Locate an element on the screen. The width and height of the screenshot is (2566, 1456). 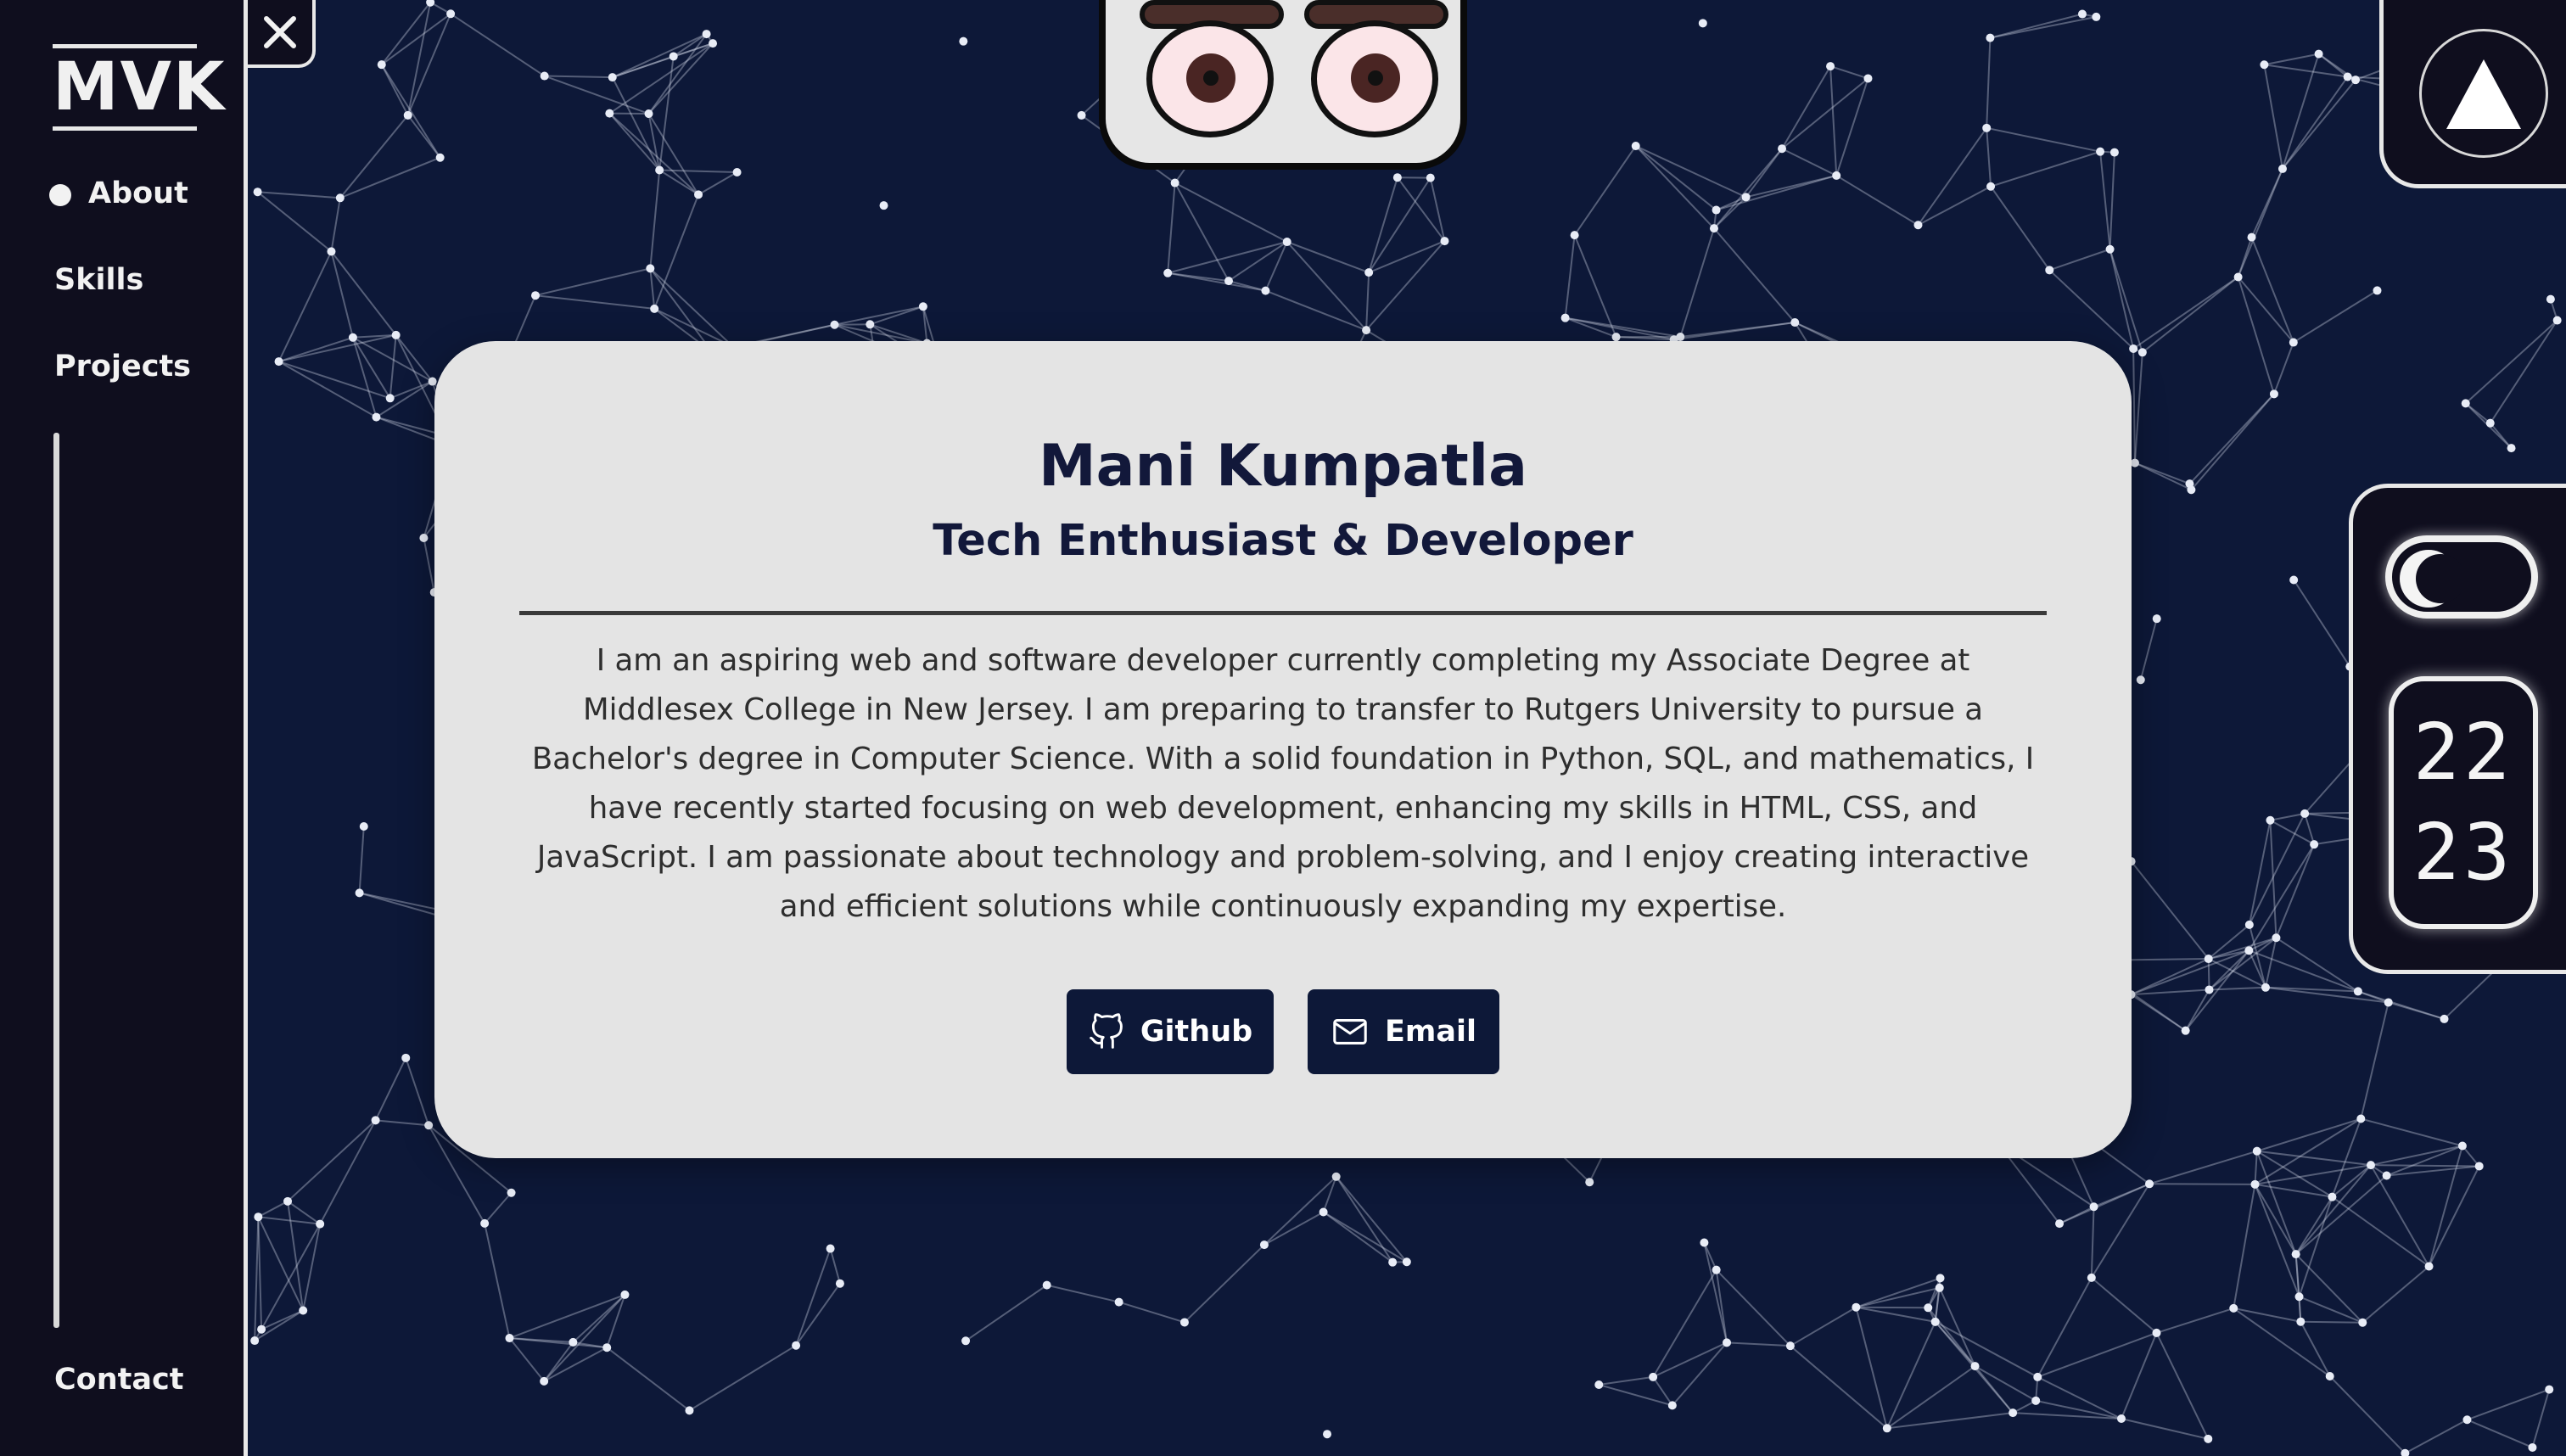
nav-item-about: About is located at coordinates (138, 193).